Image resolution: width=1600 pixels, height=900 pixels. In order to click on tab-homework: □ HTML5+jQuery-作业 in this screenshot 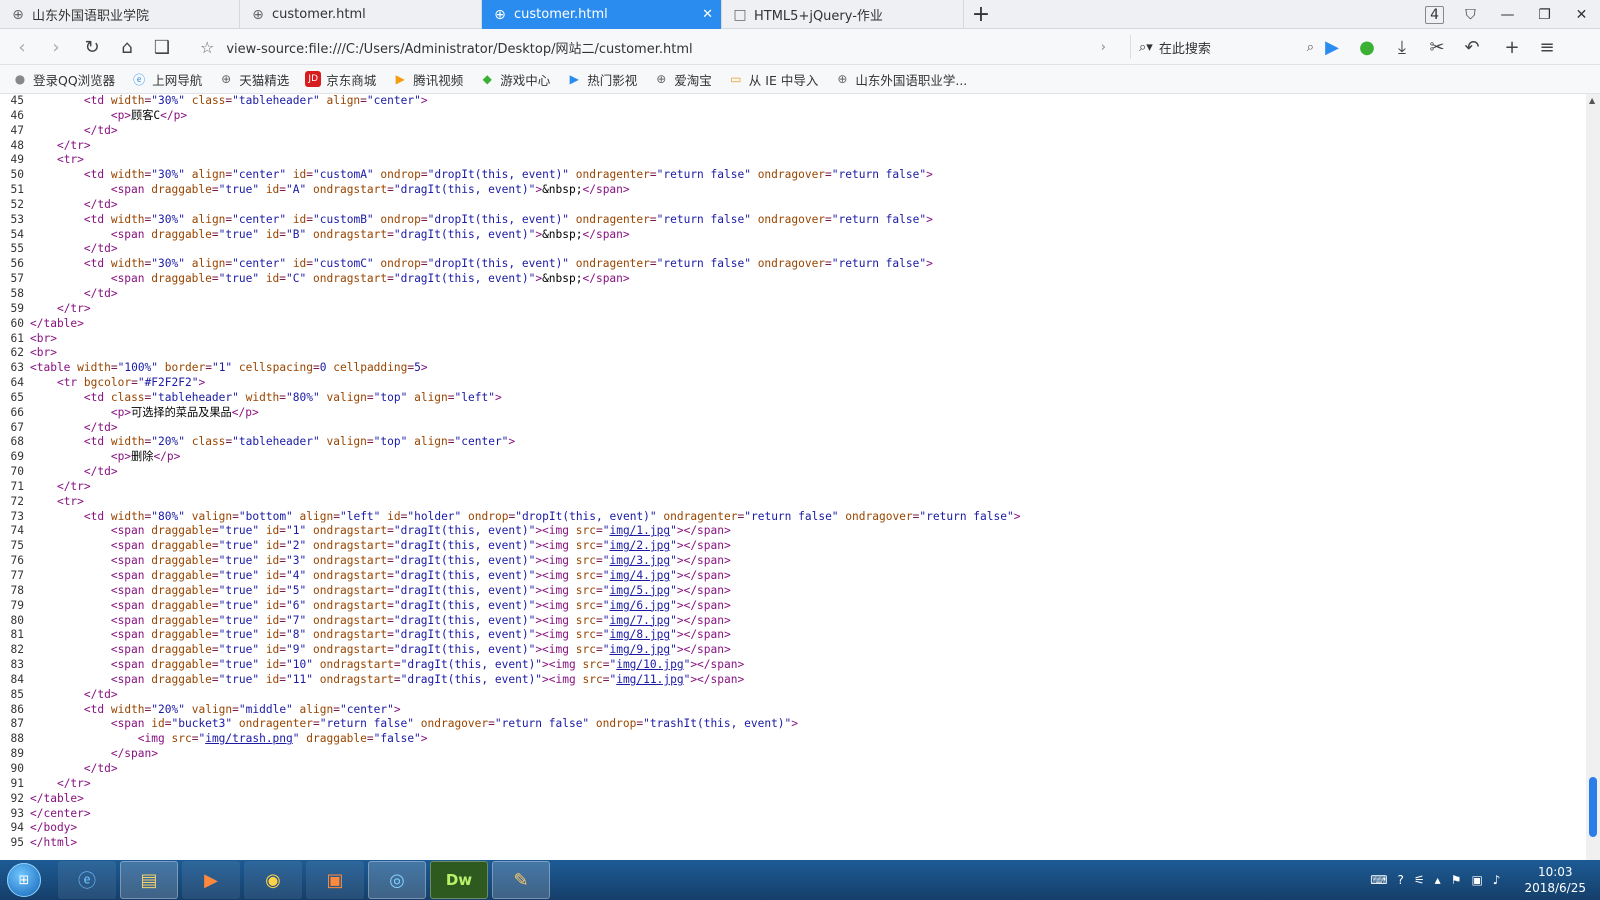, I will do `click(843, 14)`.